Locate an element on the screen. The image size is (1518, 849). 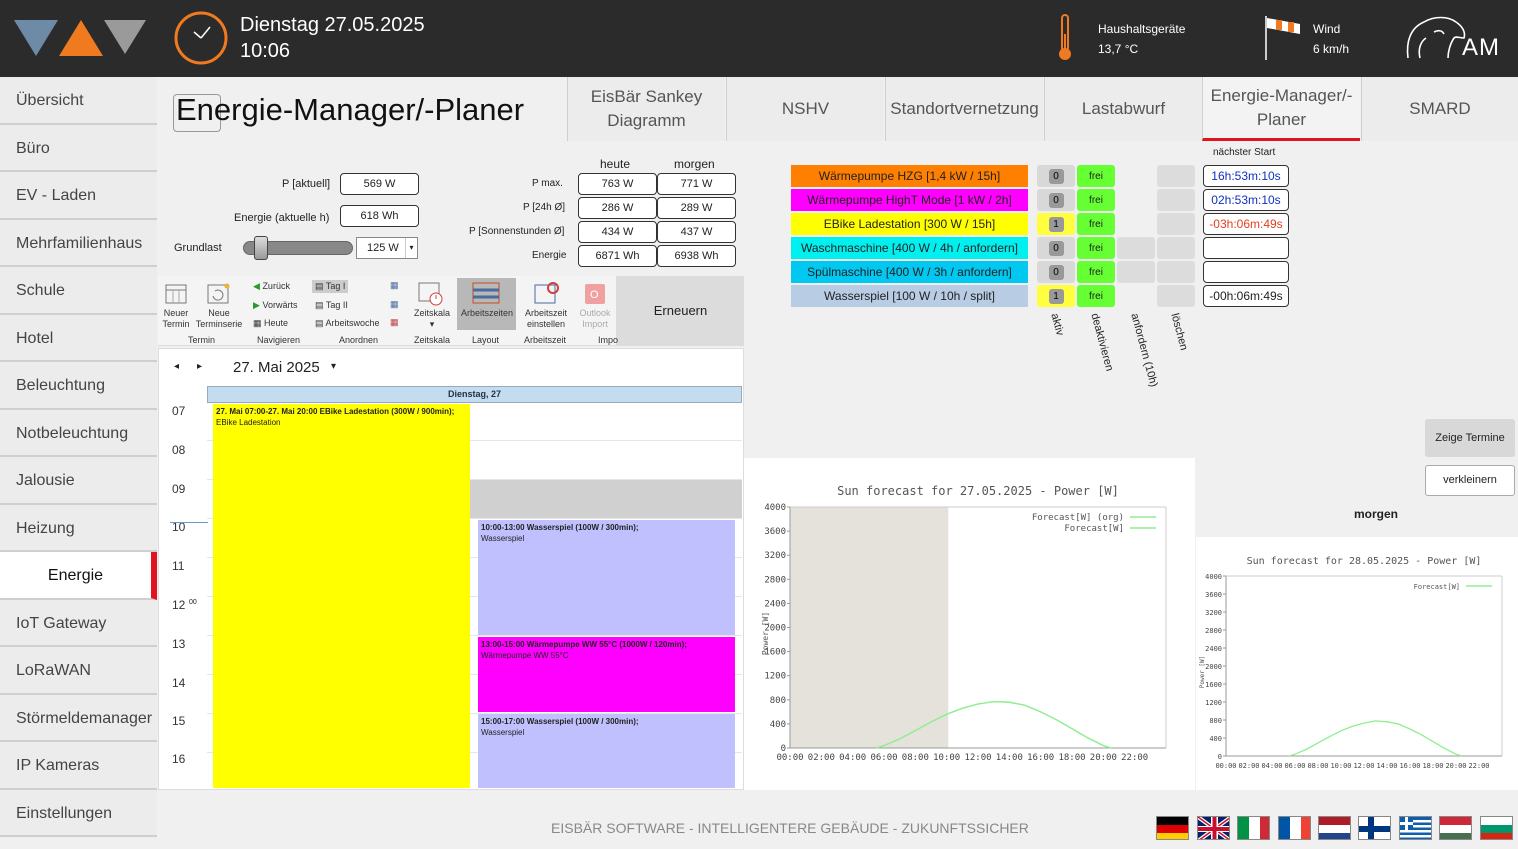
flag-bulgaria-icon is located at coordinates (1496, 828).